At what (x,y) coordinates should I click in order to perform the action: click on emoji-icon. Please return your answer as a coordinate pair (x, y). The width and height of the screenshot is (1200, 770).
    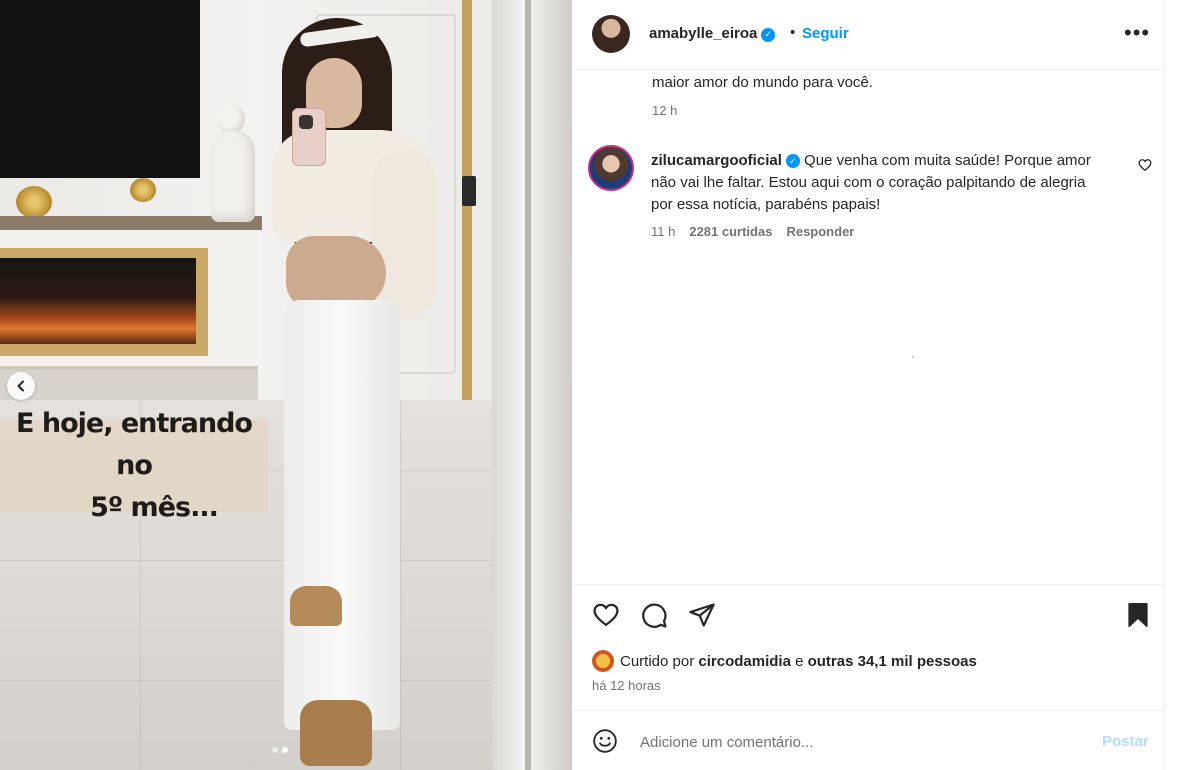
    Looking at the image, I should click on (605, 741).